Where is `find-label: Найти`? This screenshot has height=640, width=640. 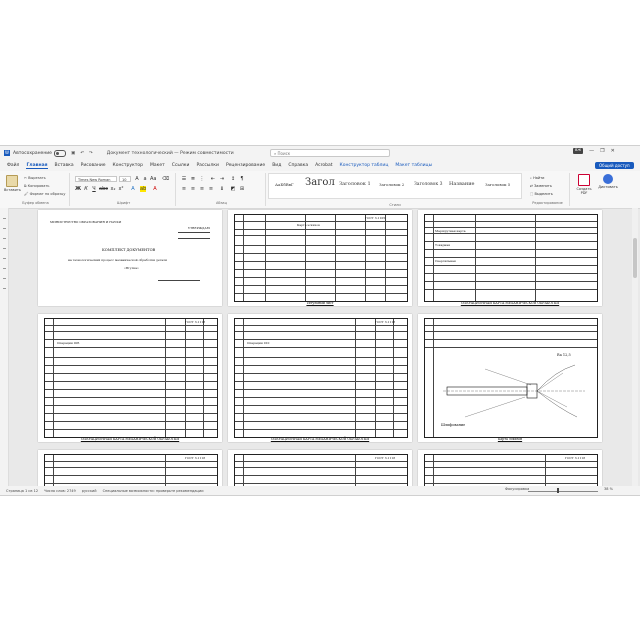
find-label: Найти is located at coordinates (539, 178).